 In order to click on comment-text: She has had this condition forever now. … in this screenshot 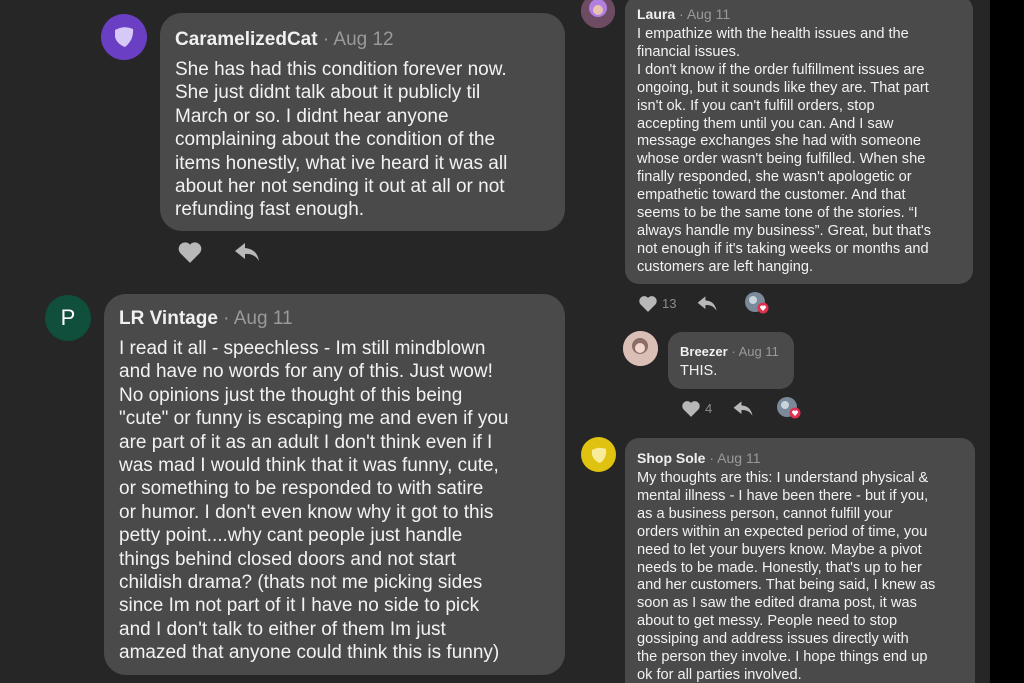, I will do `click(341, 140)`.